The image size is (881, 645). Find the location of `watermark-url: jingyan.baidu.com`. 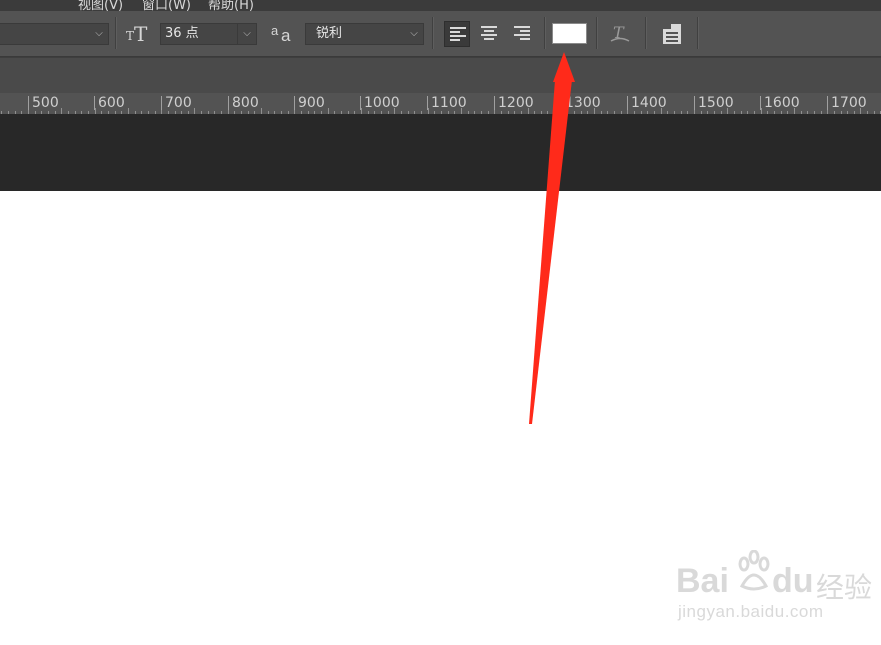

watermark-url: jingyan.baidu.com is located at coordinates (751, 611).